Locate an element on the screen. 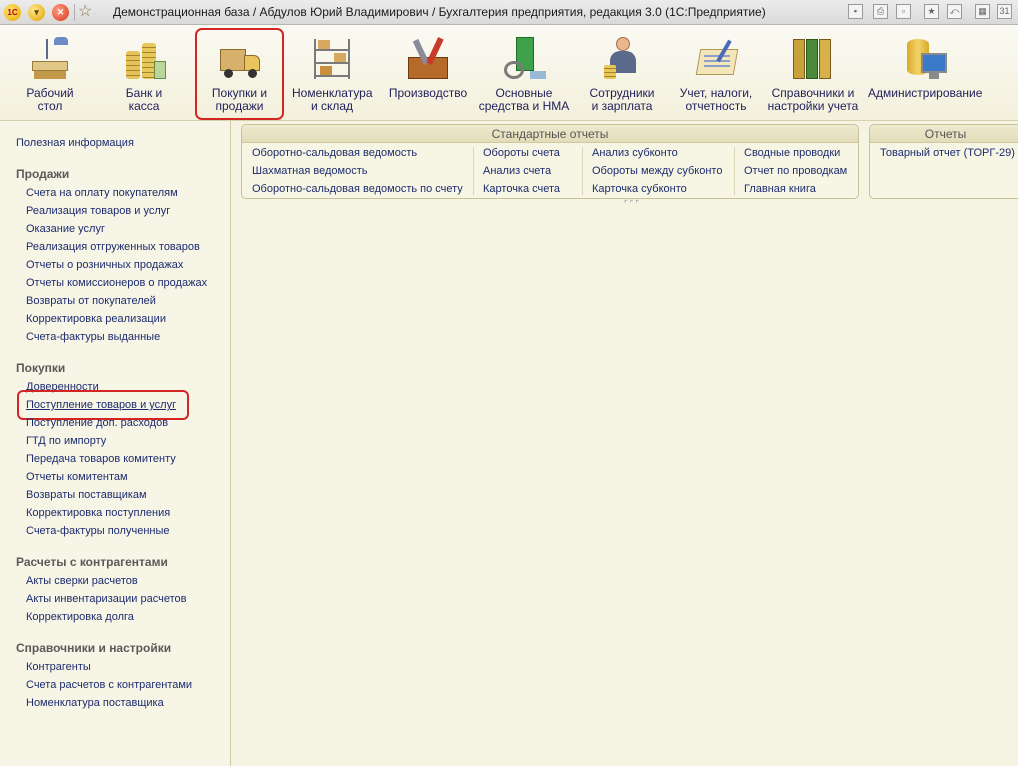  report-link: Главная книга is located at coordinates (780, 189).